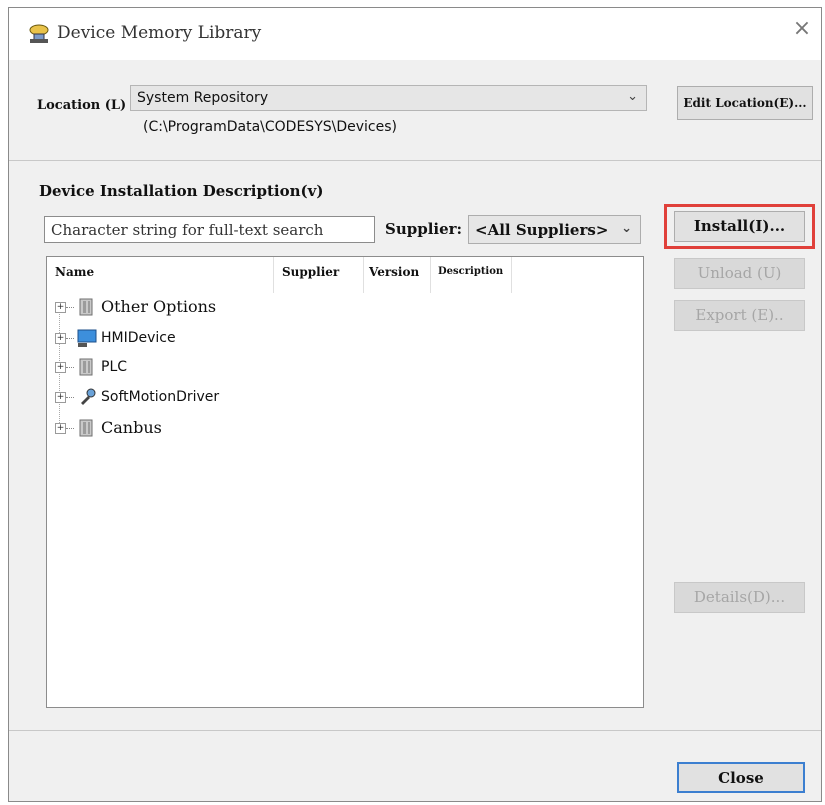 This screenshot has height=805, width=825. I want to click on column-header-supplier: Supplier, so click(310, 272).